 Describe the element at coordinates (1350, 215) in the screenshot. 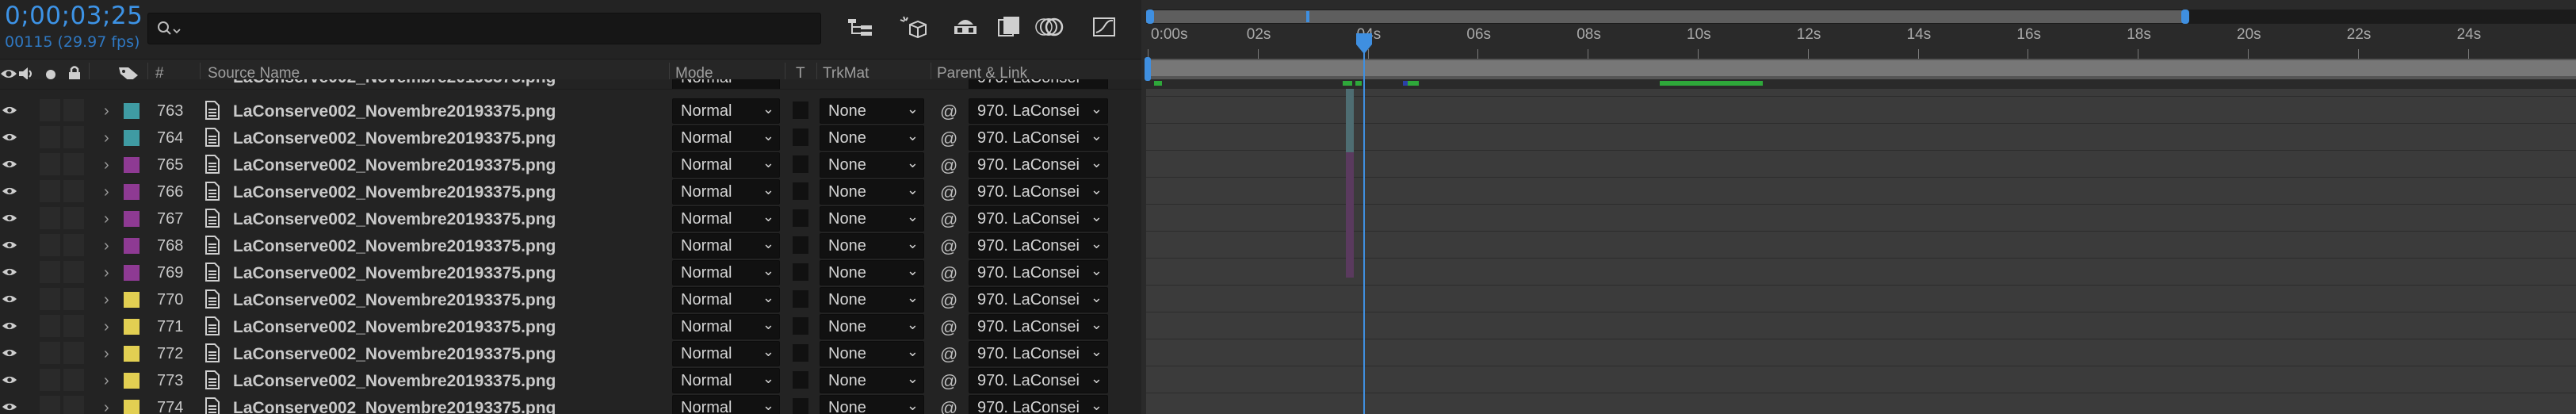

I see `layer-duration-bar-purple` at that location.